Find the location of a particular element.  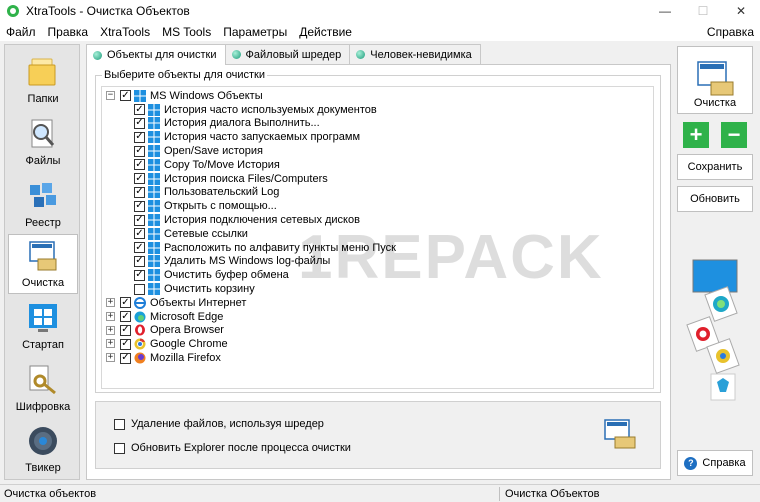

sidebar-item-encryption: Шифровка is located at coordinates (43, 387).